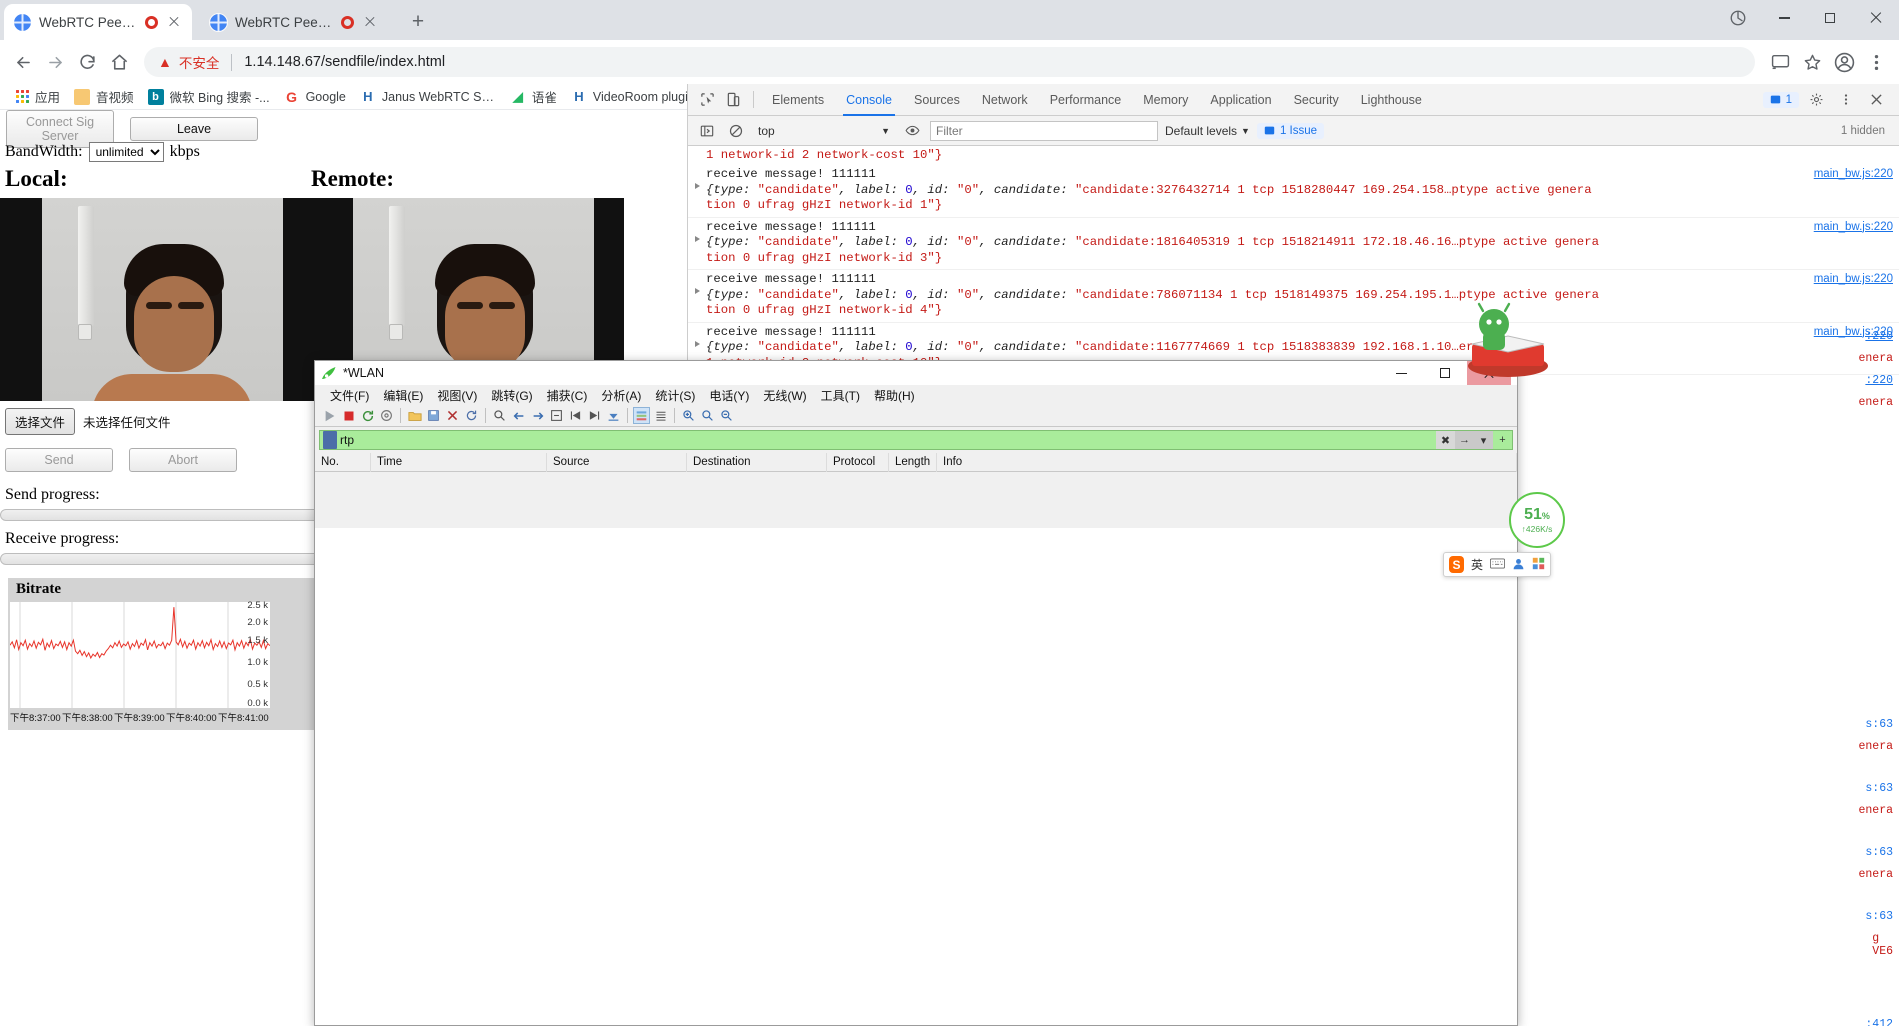 The height and width of the screenshot is (1026, 1899). What do you see at coordinates (757, 462) in the screenshot?
I see `column-destination: Destination` at bounding box center [757, 462].